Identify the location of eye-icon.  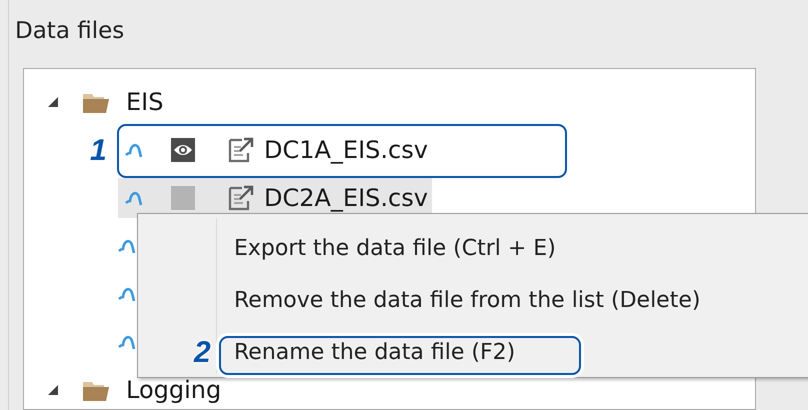
(183, 150).